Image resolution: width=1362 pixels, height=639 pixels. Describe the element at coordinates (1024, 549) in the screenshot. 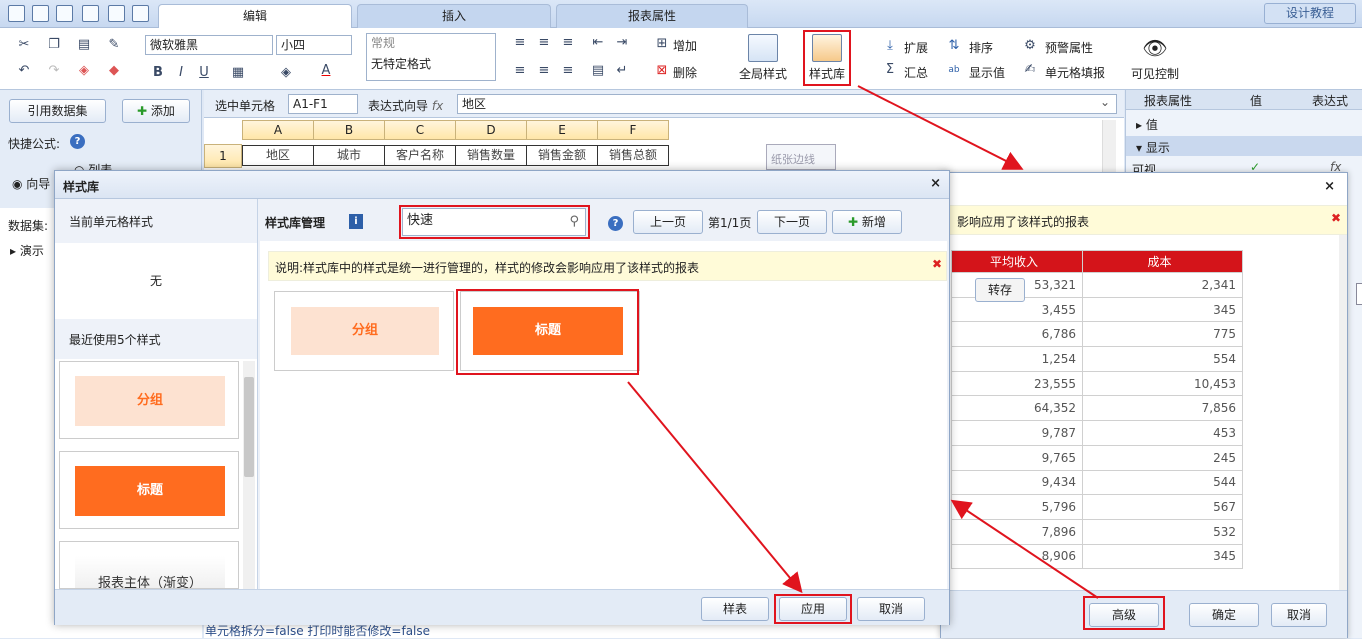

I see `arrow-from-advanced` at that location.